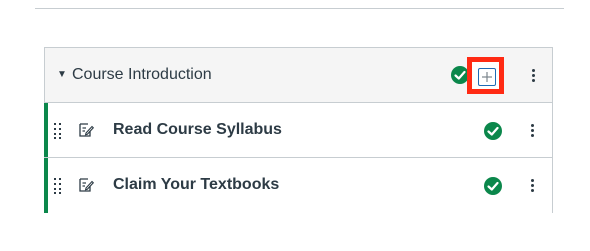  Describe the element at coordinates (534, 76) in the screenshot. I see `module-kebab-icon` at that location.